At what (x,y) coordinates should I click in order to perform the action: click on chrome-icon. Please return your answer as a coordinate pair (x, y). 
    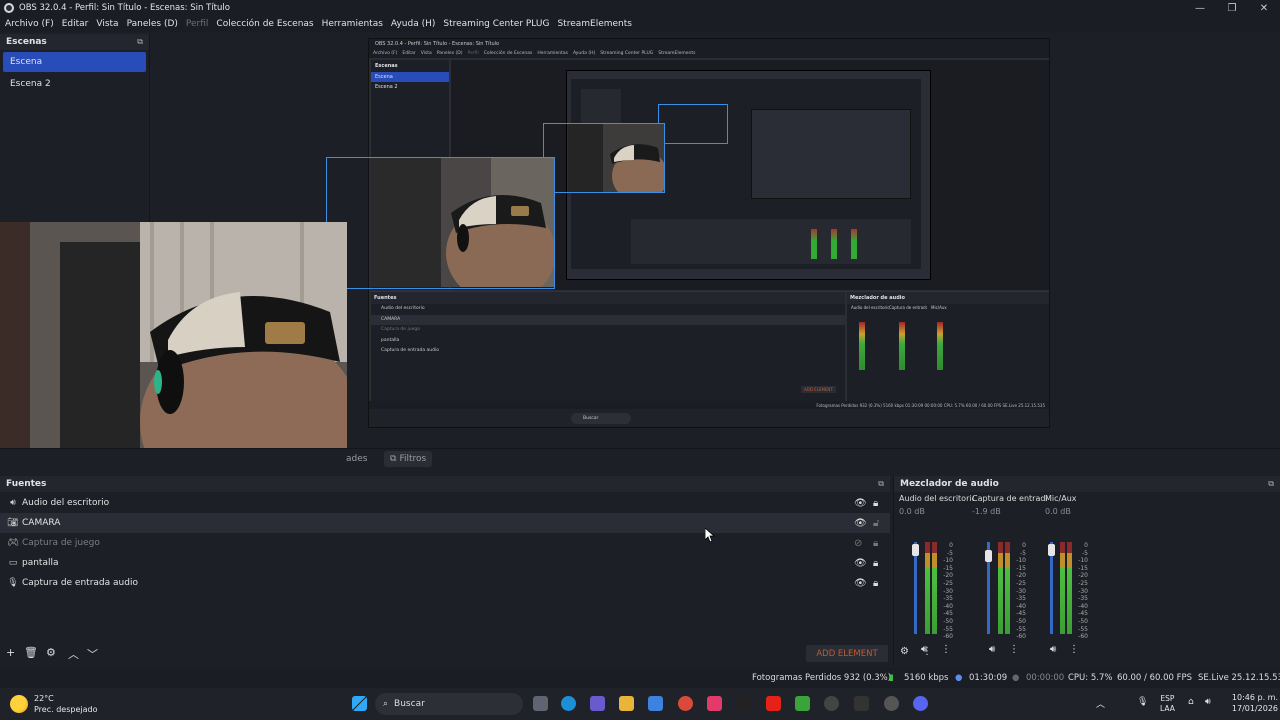
    Looking at the image, I should click on (685, 703).